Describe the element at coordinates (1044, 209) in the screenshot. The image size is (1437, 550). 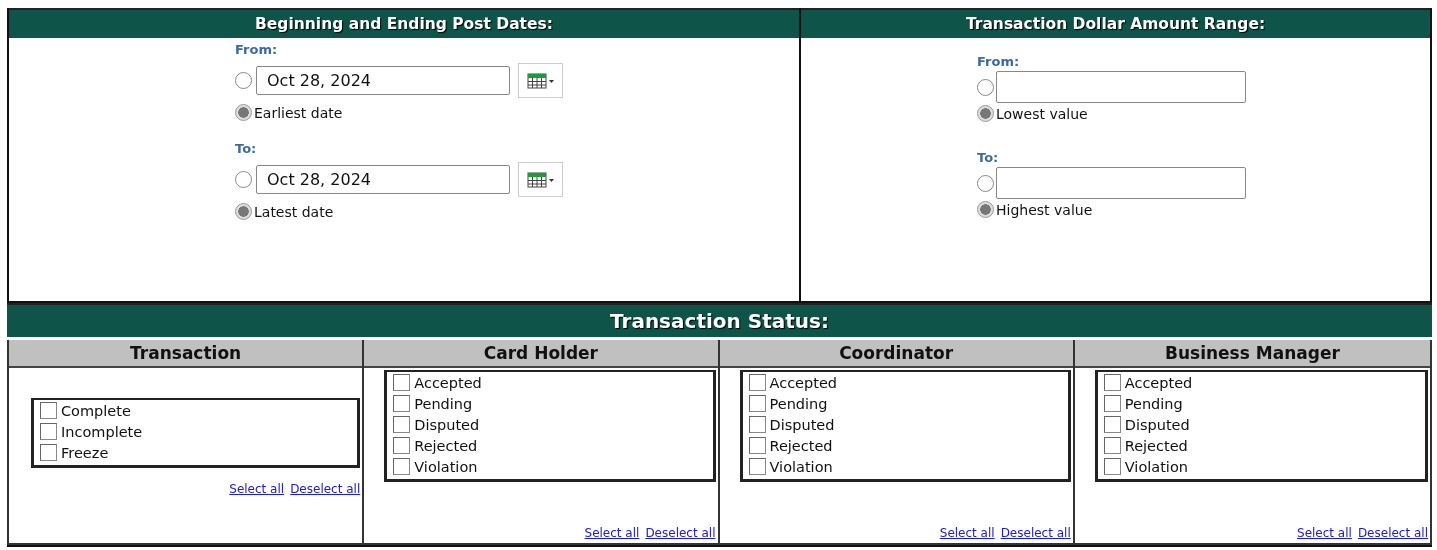
I see `option-label: Highest value` at that location.